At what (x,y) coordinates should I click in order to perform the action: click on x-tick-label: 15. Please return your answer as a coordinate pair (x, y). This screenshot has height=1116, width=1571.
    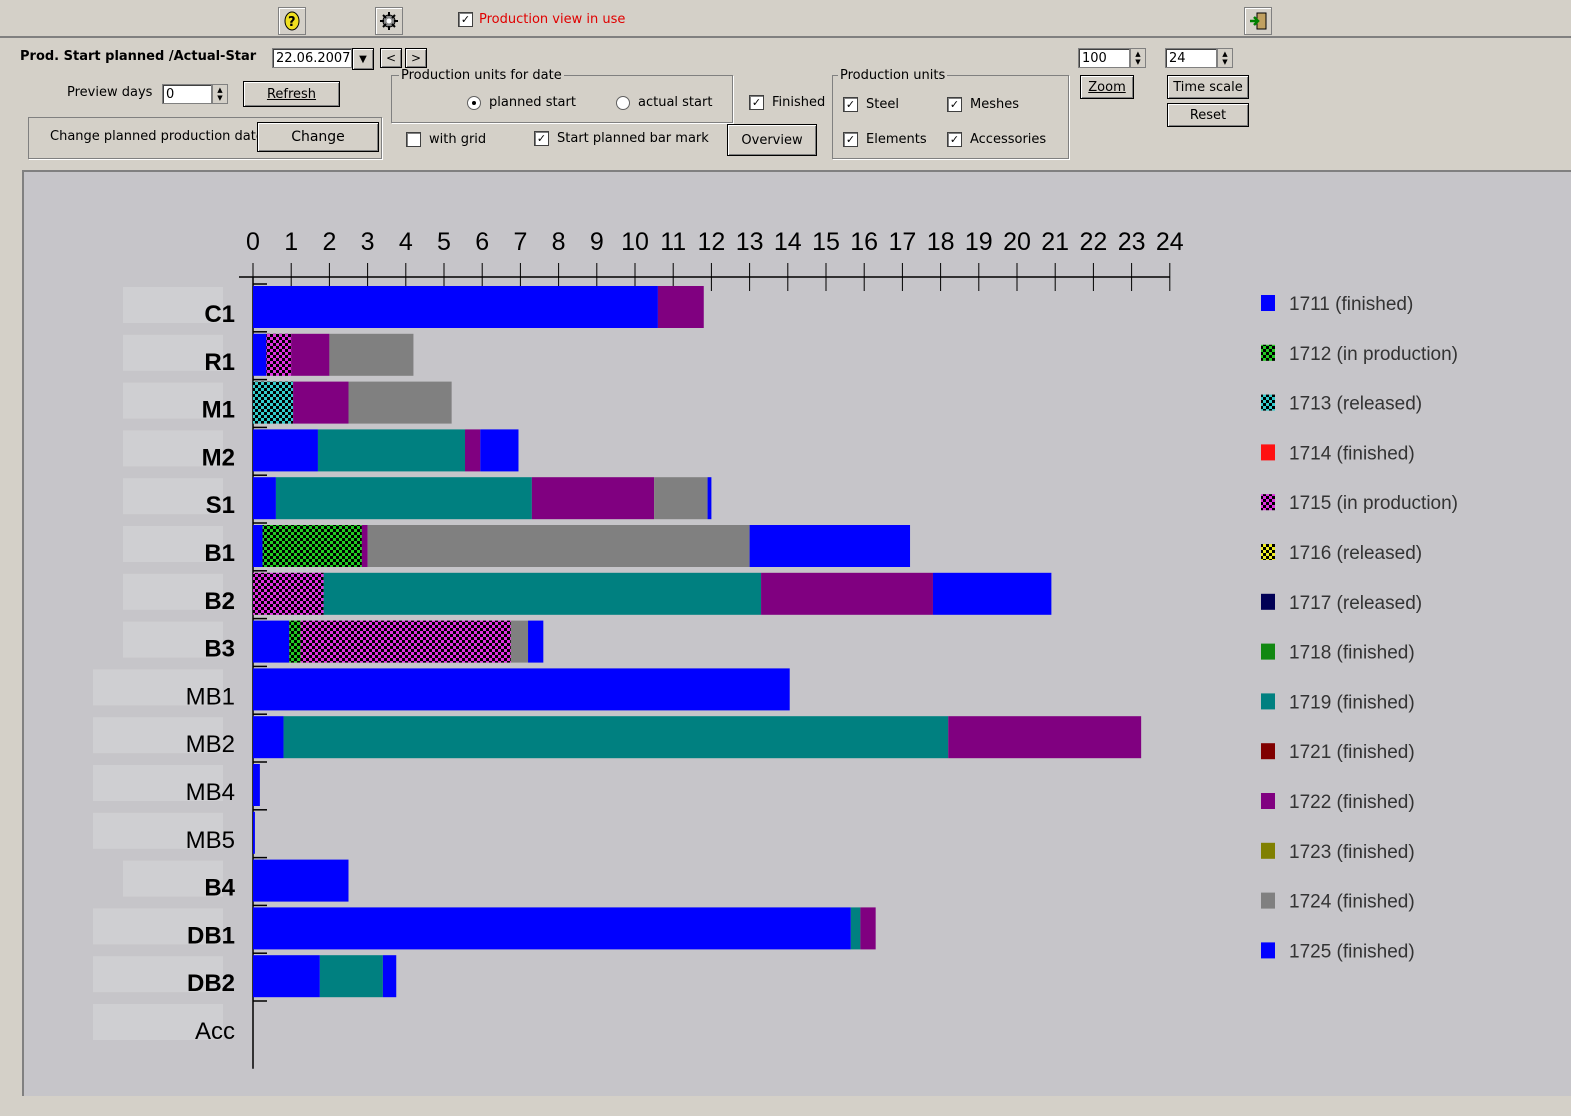
    Looking at the image, I should click on (826, 242).